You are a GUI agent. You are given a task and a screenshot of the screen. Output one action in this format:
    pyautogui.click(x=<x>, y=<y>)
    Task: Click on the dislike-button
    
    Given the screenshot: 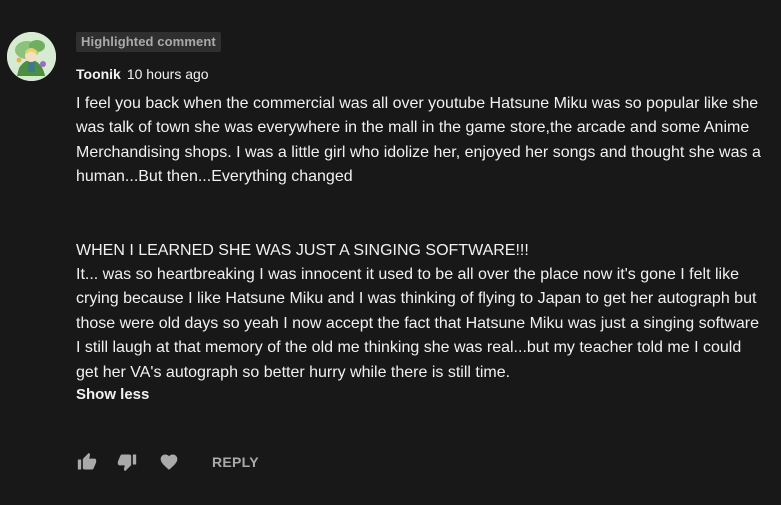 What is the action you would take?
    pyautogui.click(x=127, y=462)
    